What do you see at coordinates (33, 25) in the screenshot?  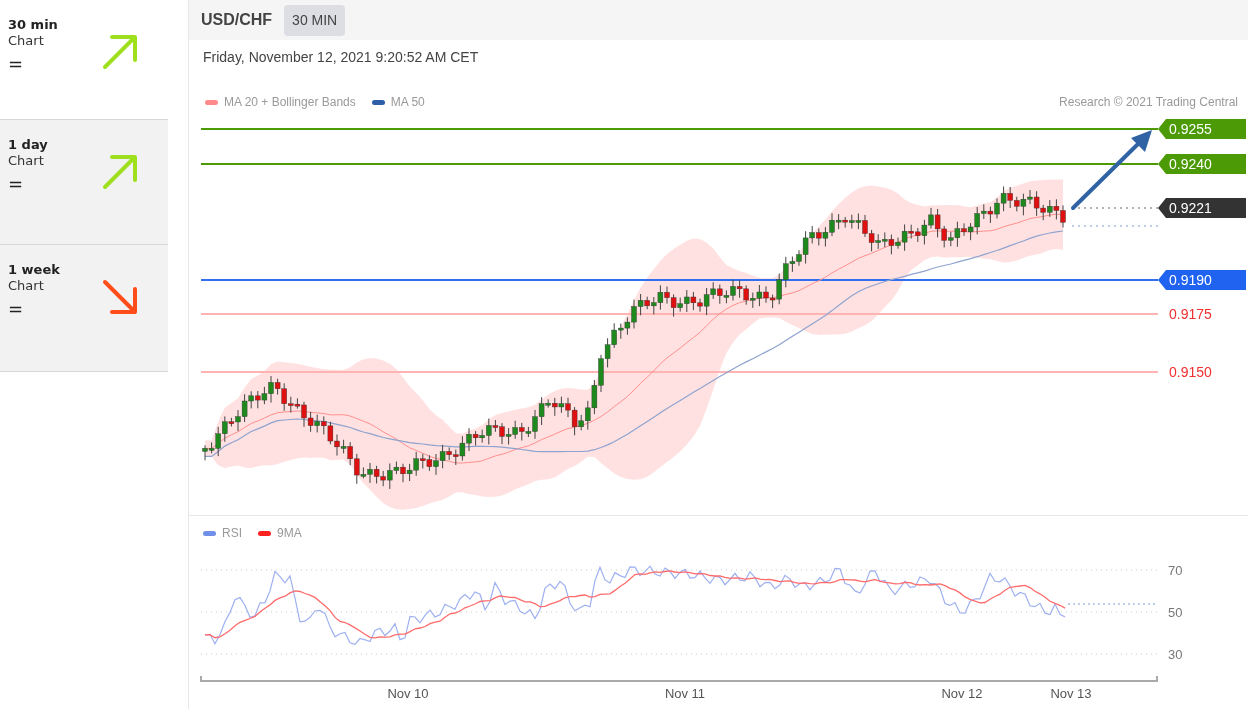 I see `period-label: 30 min` at bounding box center [33, 25].